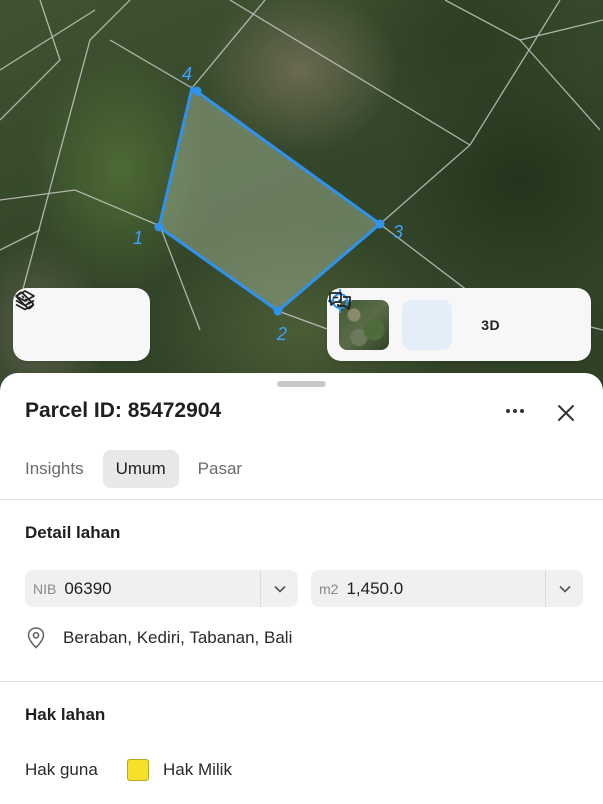 The width and height of the screenshot is (603, 804). What do you see at coordinates (187, 74) in the screenshot?
I see `vertex-label-4: 4` at bounding box center [187, 74].